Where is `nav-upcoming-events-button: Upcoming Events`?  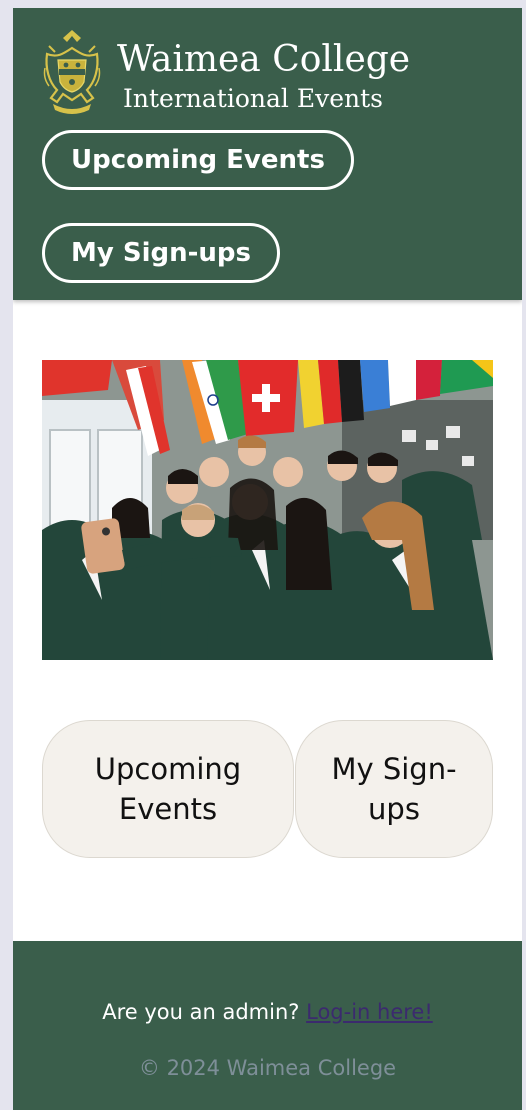
nav-upcoming-events-button: Upcoming Events is located at coordinates (198, 160).